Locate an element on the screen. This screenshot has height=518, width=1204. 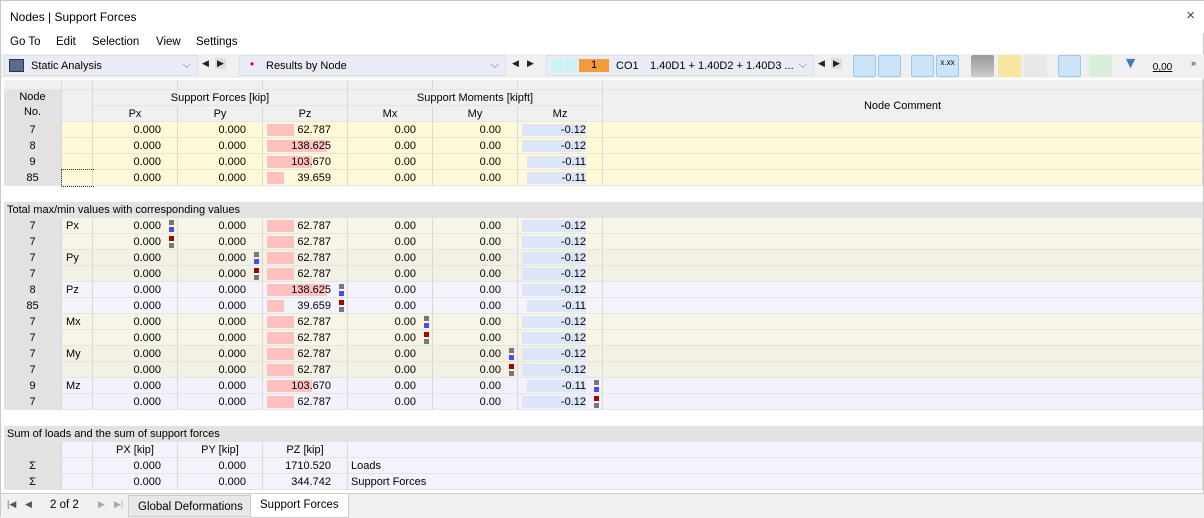
table-rows-icon is located at coordinates (1035, 66).